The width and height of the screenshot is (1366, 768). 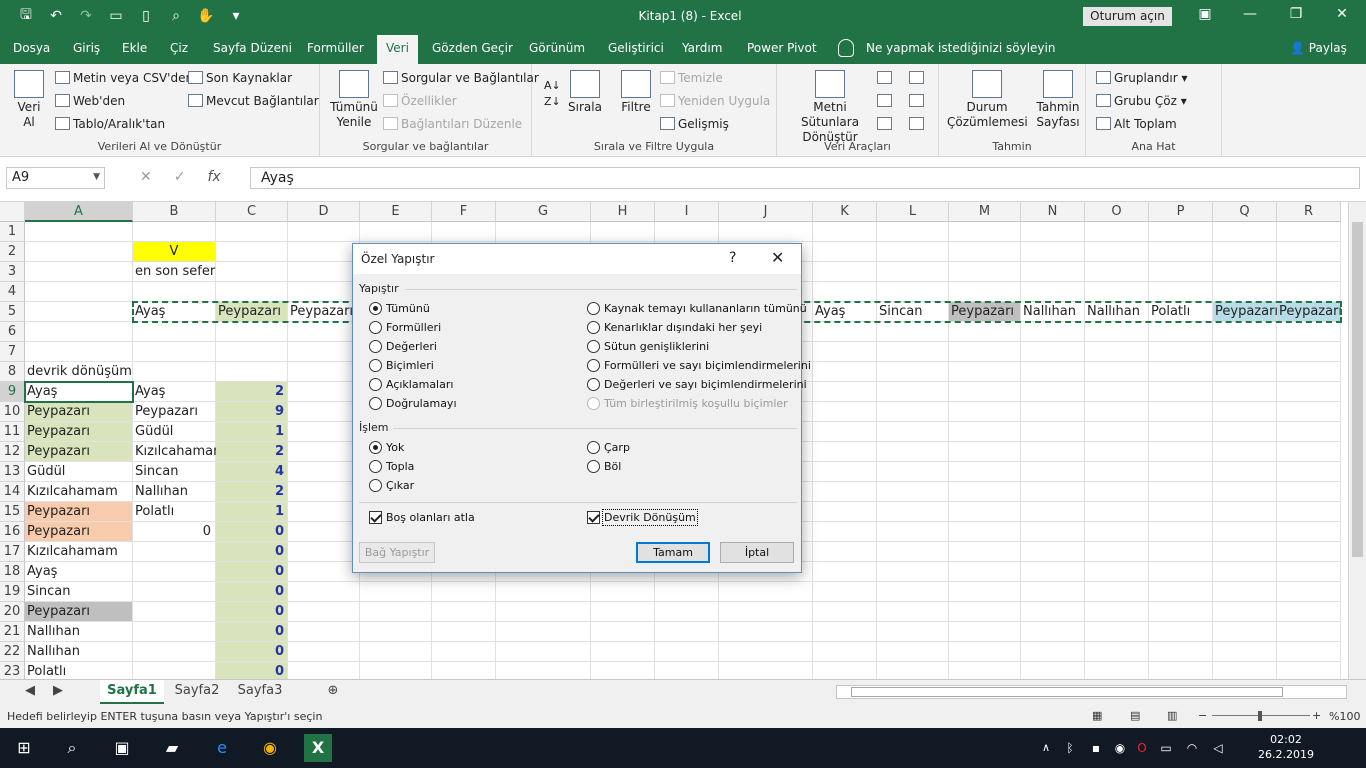 I want to click on edge-browser-icon: e, so click(x=222, y=748).